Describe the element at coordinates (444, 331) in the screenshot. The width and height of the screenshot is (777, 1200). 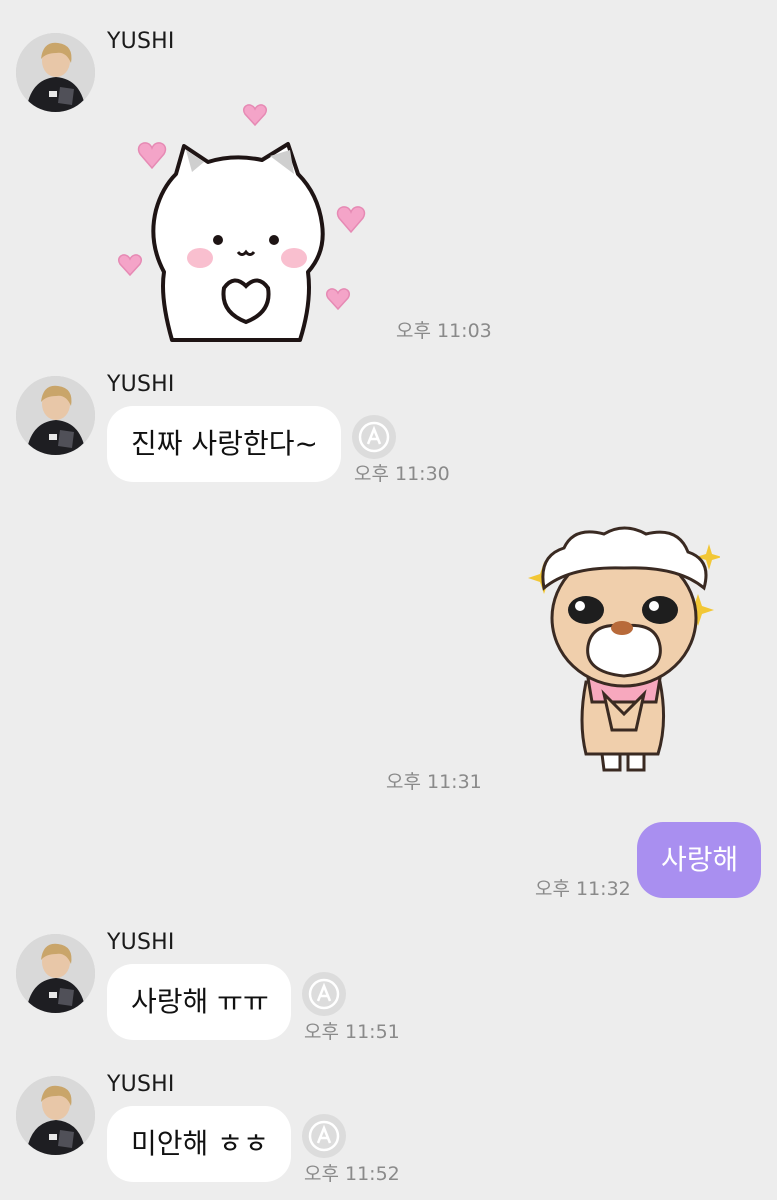
I see `timestamp: 오후 11:03` at that location.